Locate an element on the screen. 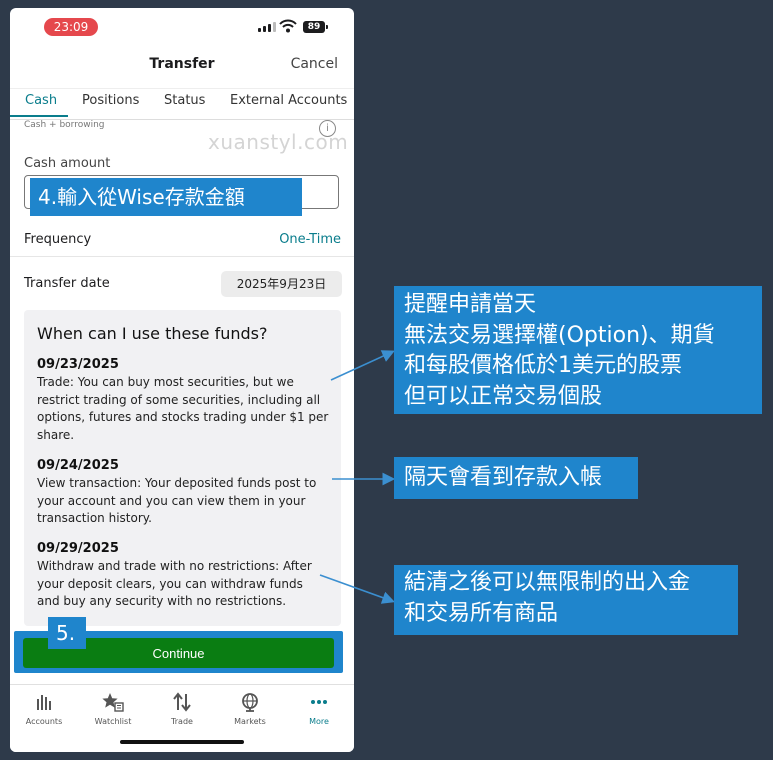 Image resolution: width=773 pixels, height=760 pixels. frequency-value: One-Time is located at coordinates (310, 239).